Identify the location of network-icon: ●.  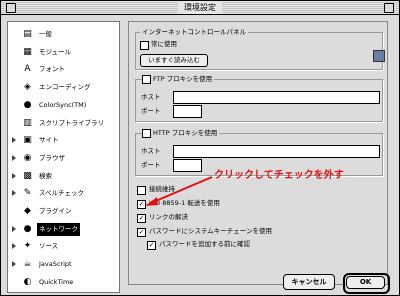
(27, 228).